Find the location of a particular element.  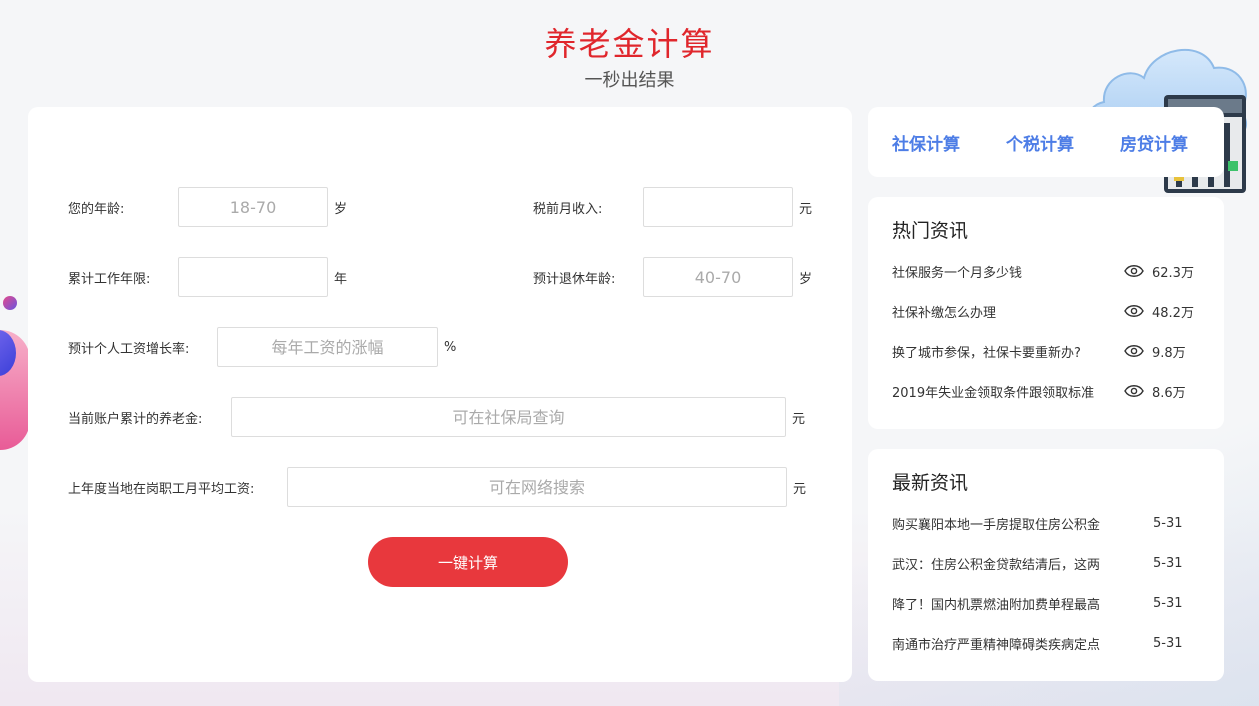

view-count: 8.6万 is located at coordinates (1155, 391).